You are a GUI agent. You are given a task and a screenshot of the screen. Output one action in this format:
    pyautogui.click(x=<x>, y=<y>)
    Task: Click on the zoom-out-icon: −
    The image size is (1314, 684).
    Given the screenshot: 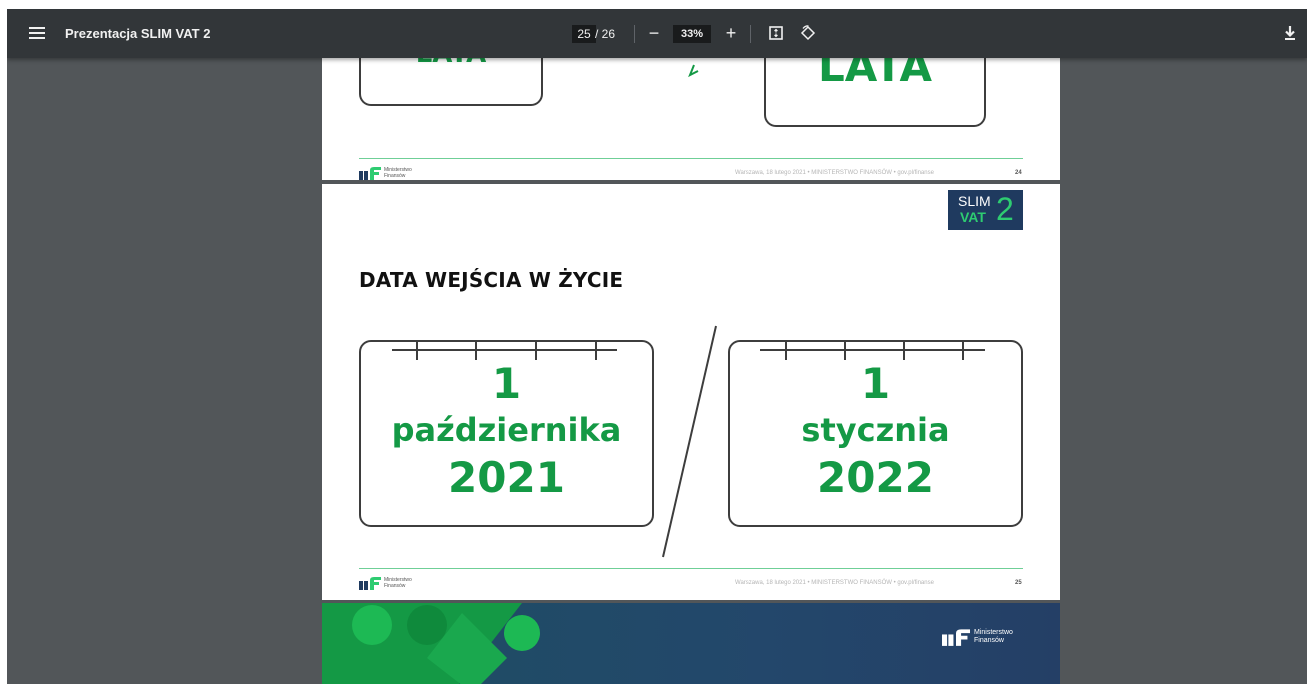 What is the action you would take?
    pyautogui.click(x=654, y=33)
    